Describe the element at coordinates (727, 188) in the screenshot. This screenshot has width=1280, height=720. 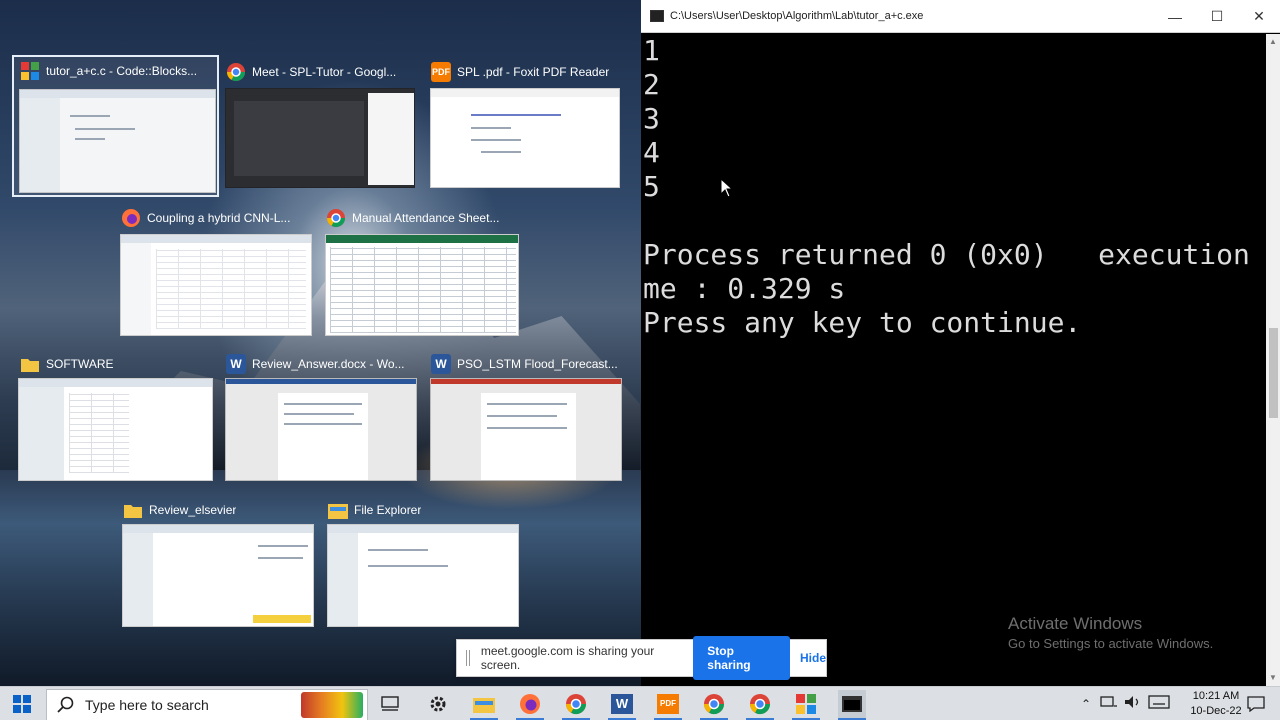
I see `mouse-pointer-icon` at that location.